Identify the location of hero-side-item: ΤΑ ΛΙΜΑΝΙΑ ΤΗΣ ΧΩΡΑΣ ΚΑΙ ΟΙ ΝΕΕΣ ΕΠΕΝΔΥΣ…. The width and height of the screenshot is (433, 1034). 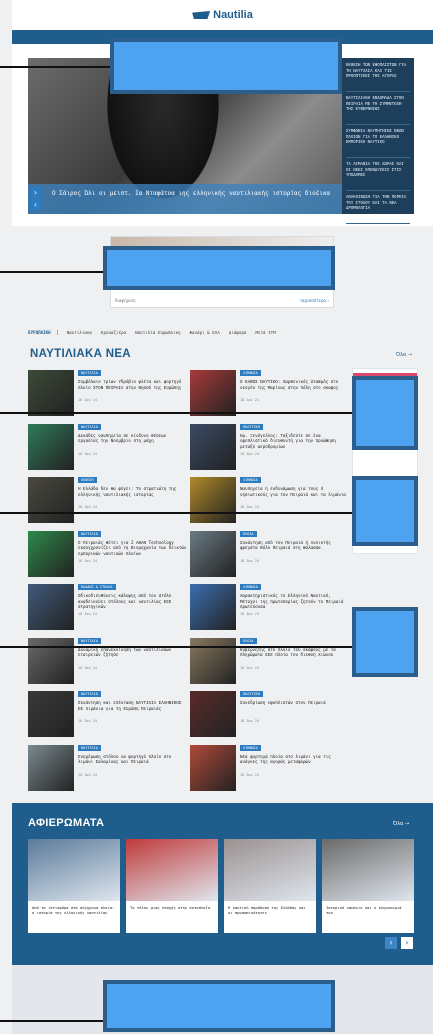
(378, 176).